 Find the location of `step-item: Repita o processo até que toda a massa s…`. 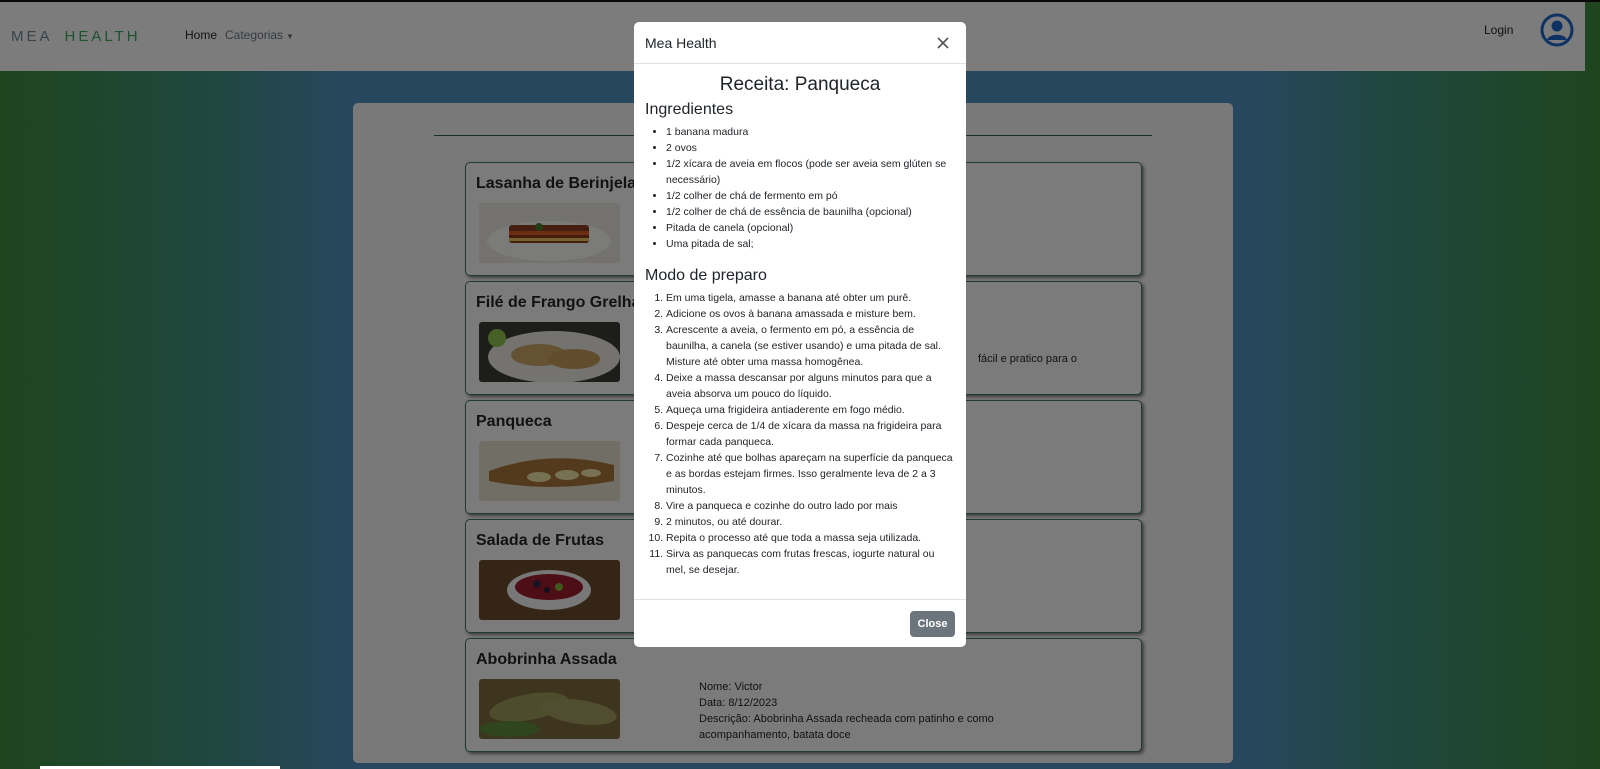

step-item: Repita o processo até que toda a massa s… is located at coordinates (810, 538).